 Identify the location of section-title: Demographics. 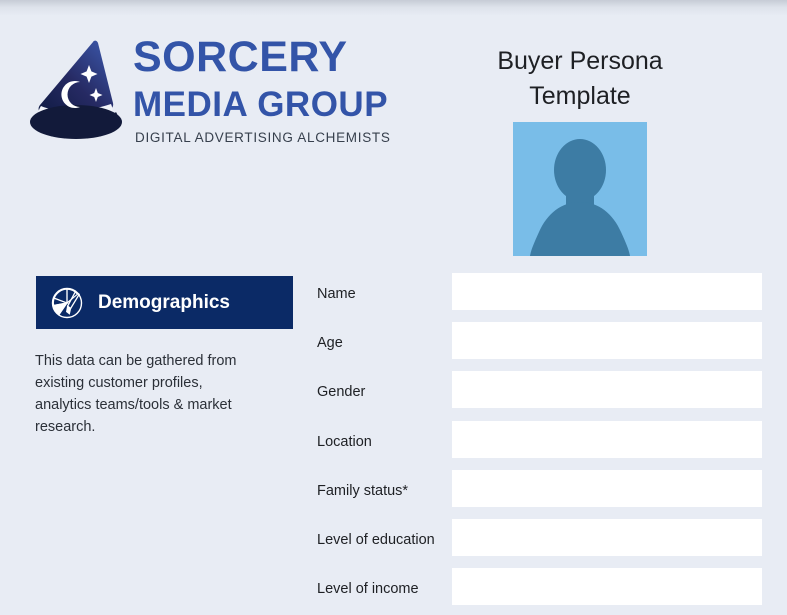
(164, 302).